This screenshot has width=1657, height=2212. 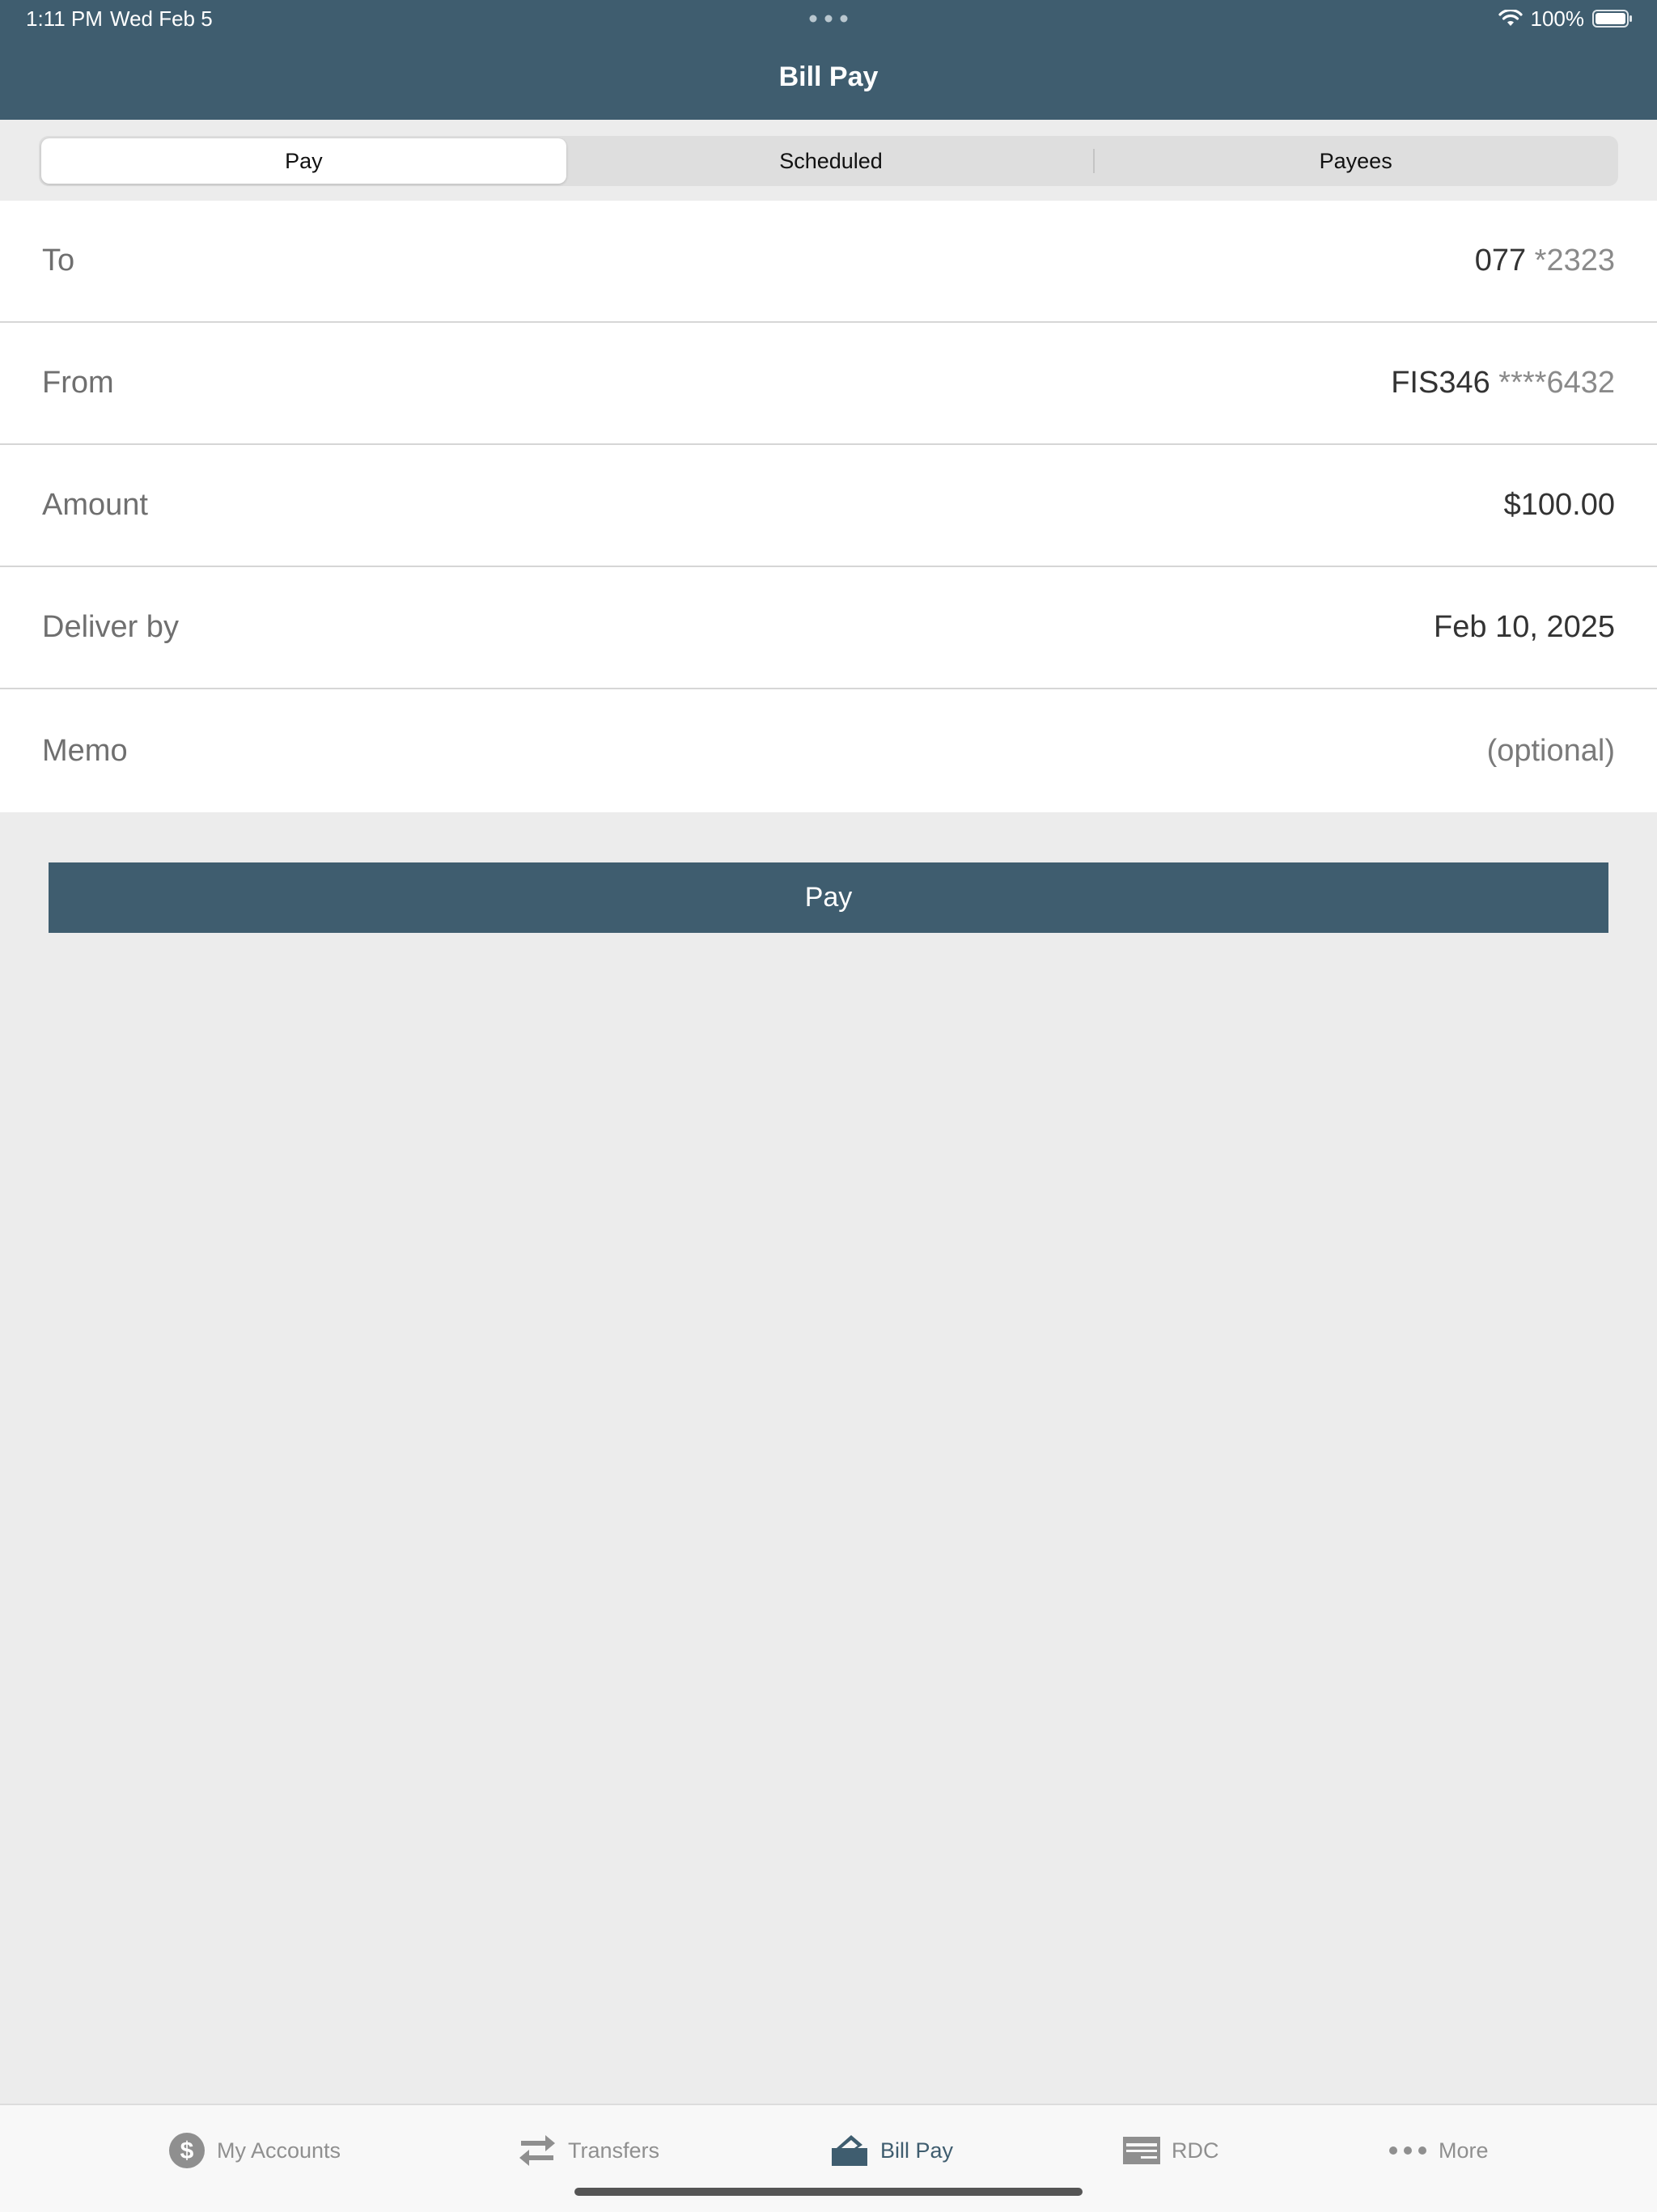 I want to click on deliver-by-value: Feb 10, 2025, so click(x=1524, y=627).